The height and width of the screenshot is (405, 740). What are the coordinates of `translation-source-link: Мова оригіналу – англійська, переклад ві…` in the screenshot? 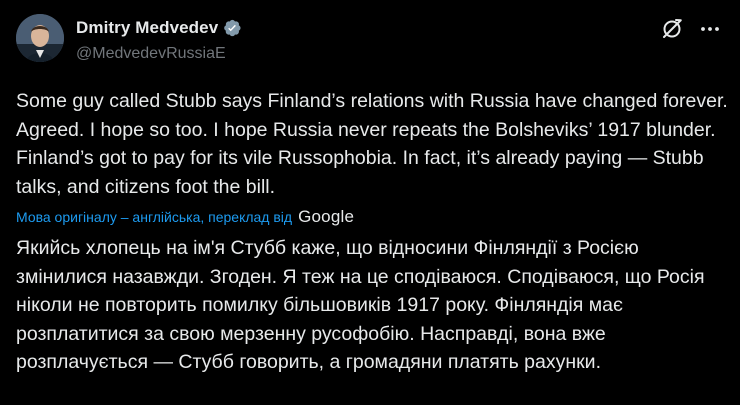 It's located at (154, 217).